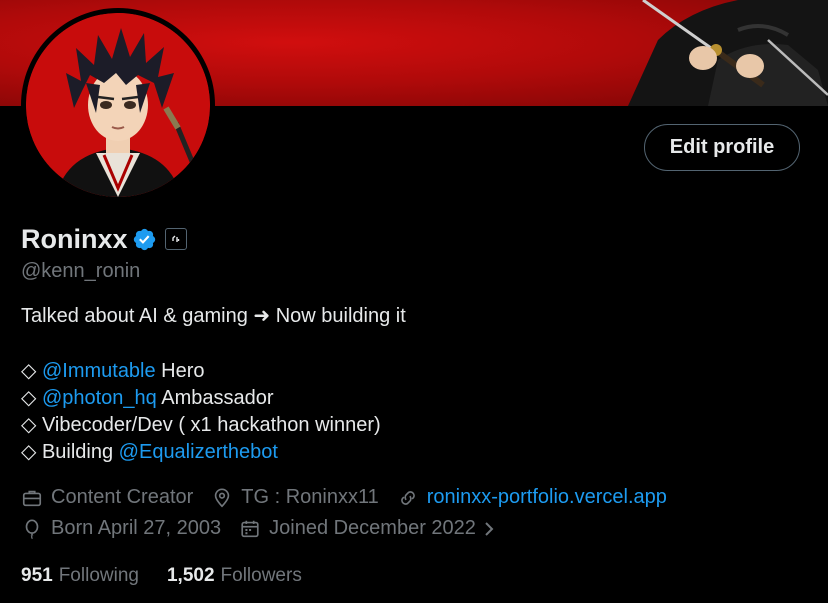 This screenshot has height=603, width=828. Describe the element at coordinates (74, 238) in the screenshot. I see `display-name: Roninxx` at that location.